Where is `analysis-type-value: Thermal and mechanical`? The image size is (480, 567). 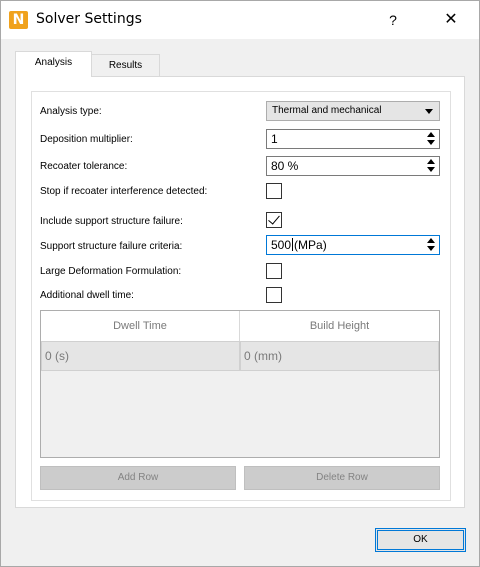
analysis-type-value: Thermal and mechanical is located at coordinates (327, 110).